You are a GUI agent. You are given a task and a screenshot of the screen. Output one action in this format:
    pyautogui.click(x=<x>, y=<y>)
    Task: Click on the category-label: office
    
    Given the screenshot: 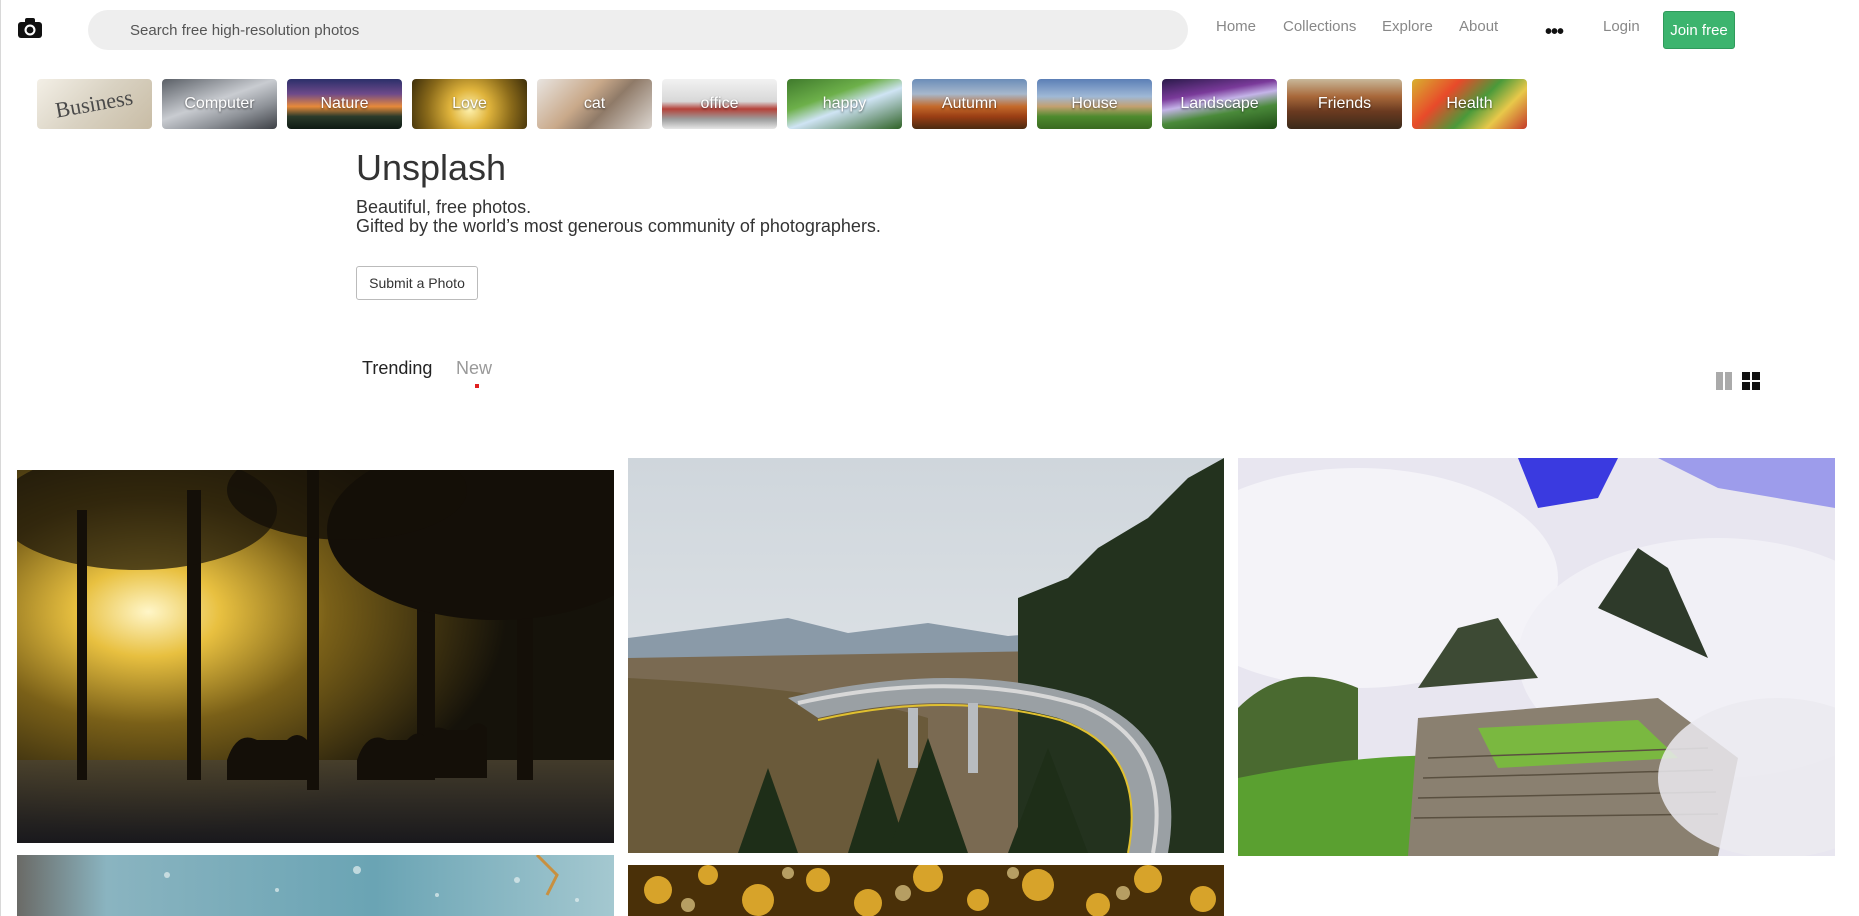 What is the action you would take?
    pyautogui.click(x=719, y=103)
    